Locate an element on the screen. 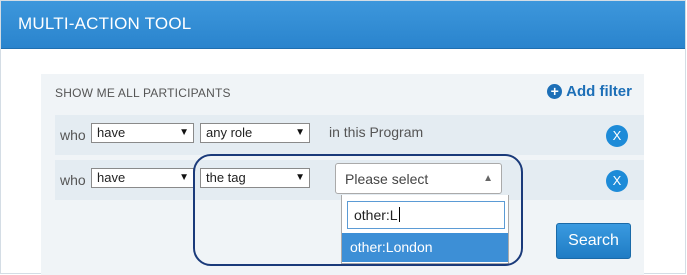 The height and width of the screenshot is (275, 687). tag-search-value: other:L is located at coordinates (376, 215).